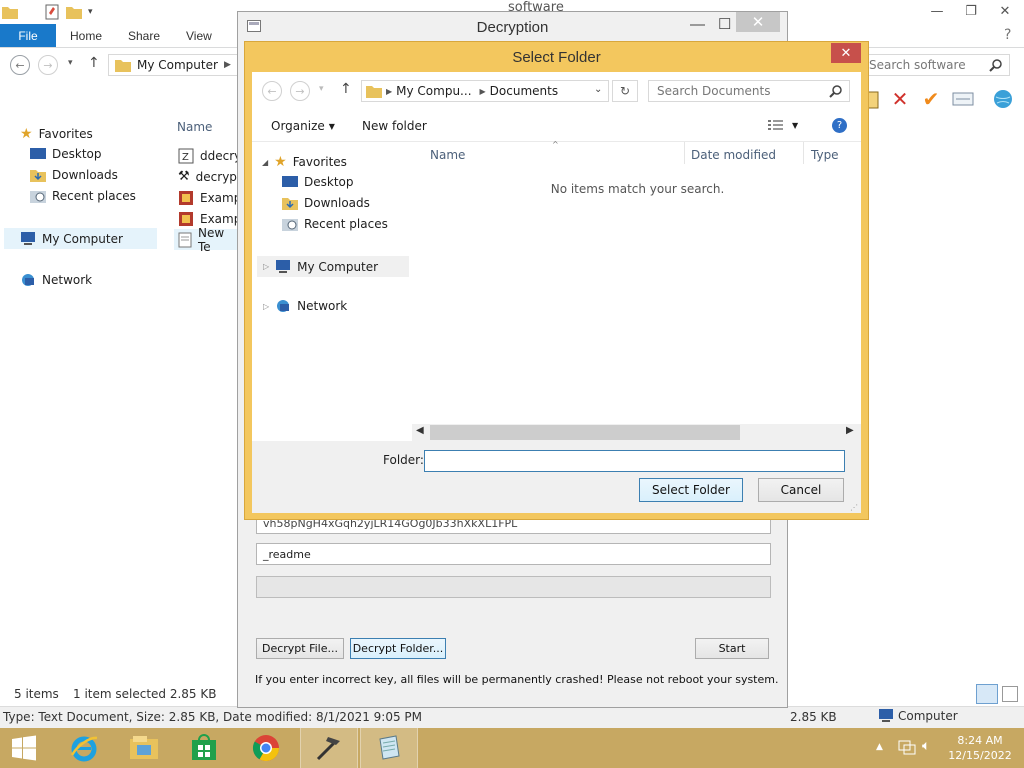 This screenshot has height=768, width=1024. I want to click on nav-recent-label: Recent places, so click(94, 196).